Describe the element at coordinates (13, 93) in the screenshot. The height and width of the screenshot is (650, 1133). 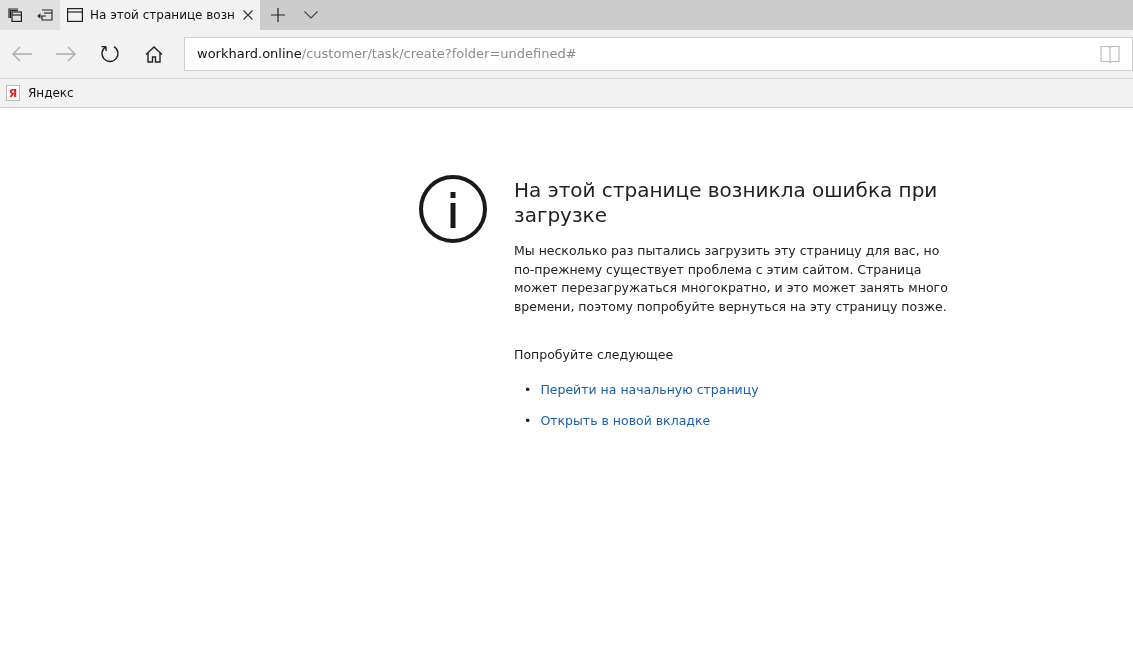
I see `yandex-logo-icon: Я` at that location.